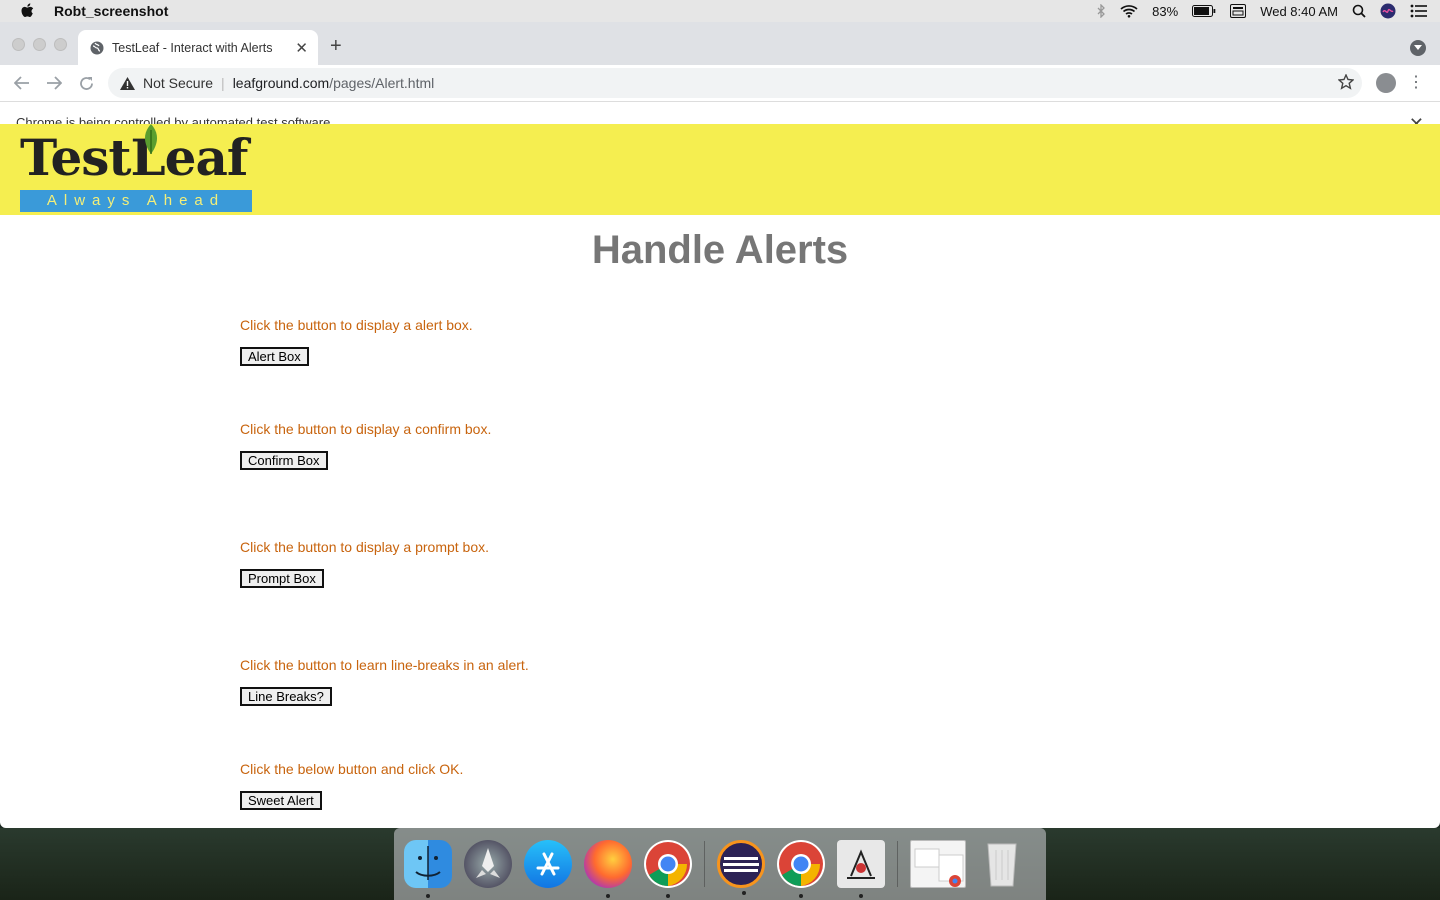 The width and height of the screenshot is (1440, 900). What do you see at coordinates (1359, 11) in the screenshot?
I see `spotlight-search-icon` at bounding box center [1359, 11].